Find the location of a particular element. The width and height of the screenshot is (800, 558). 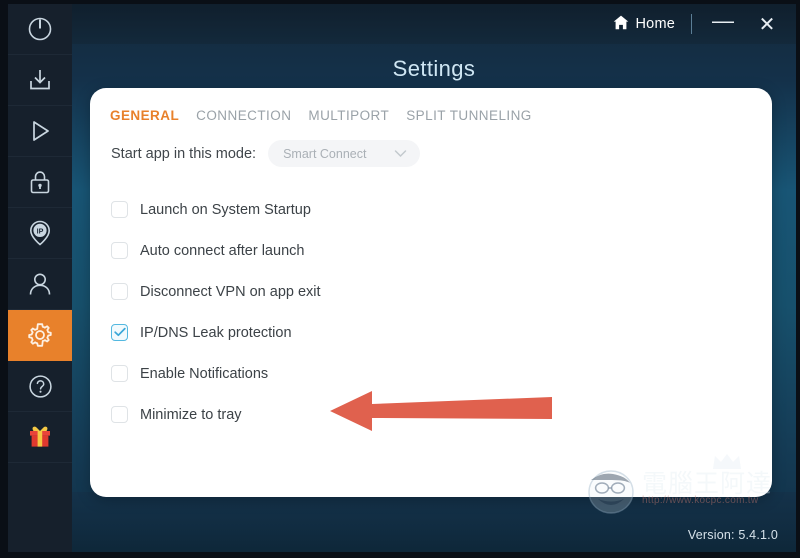

sidebar-item-settings is located at coordinates (40, 335).